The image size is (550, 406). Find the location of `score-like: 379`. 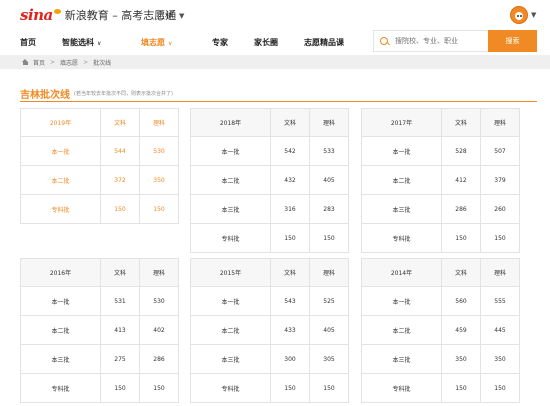

score-like: 379 is located at coordinates (500, 180).